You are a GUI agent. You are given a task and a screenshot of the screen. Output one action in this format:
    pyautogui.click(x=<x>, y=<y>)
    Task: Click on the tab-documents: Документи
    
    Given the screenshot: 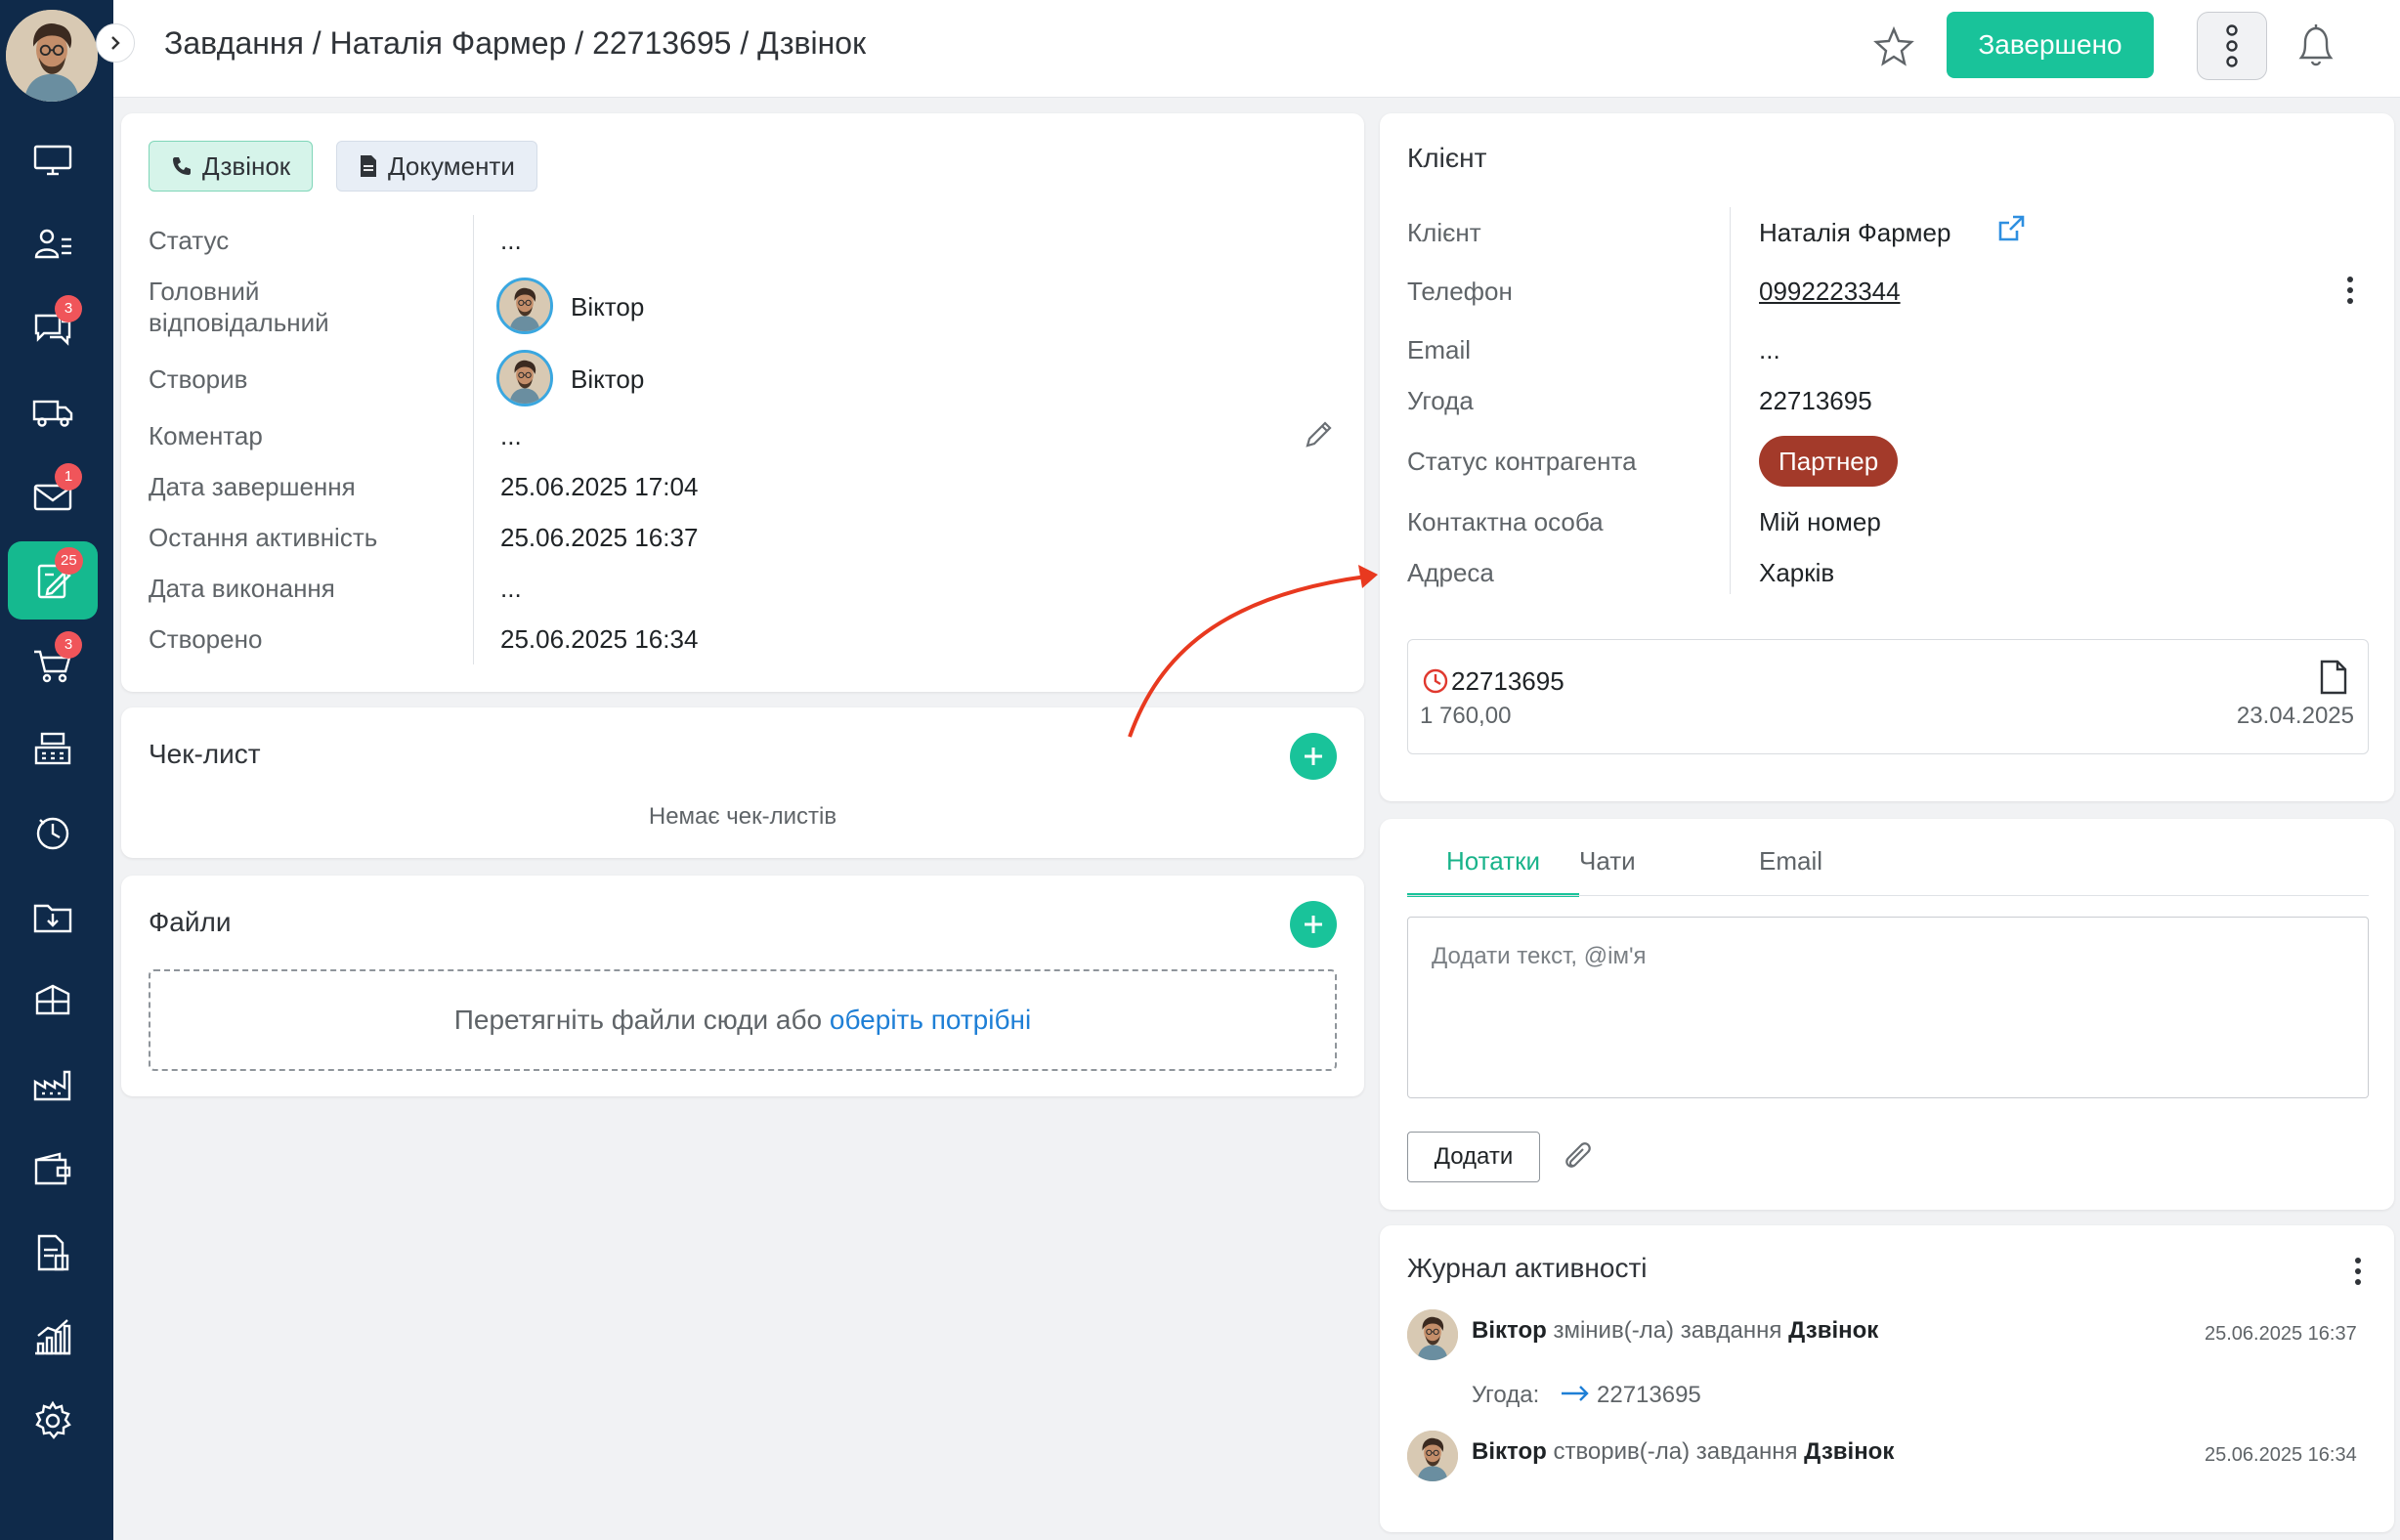 What is the action you would take?
    pyautogui.click(x=437, y=166)
    